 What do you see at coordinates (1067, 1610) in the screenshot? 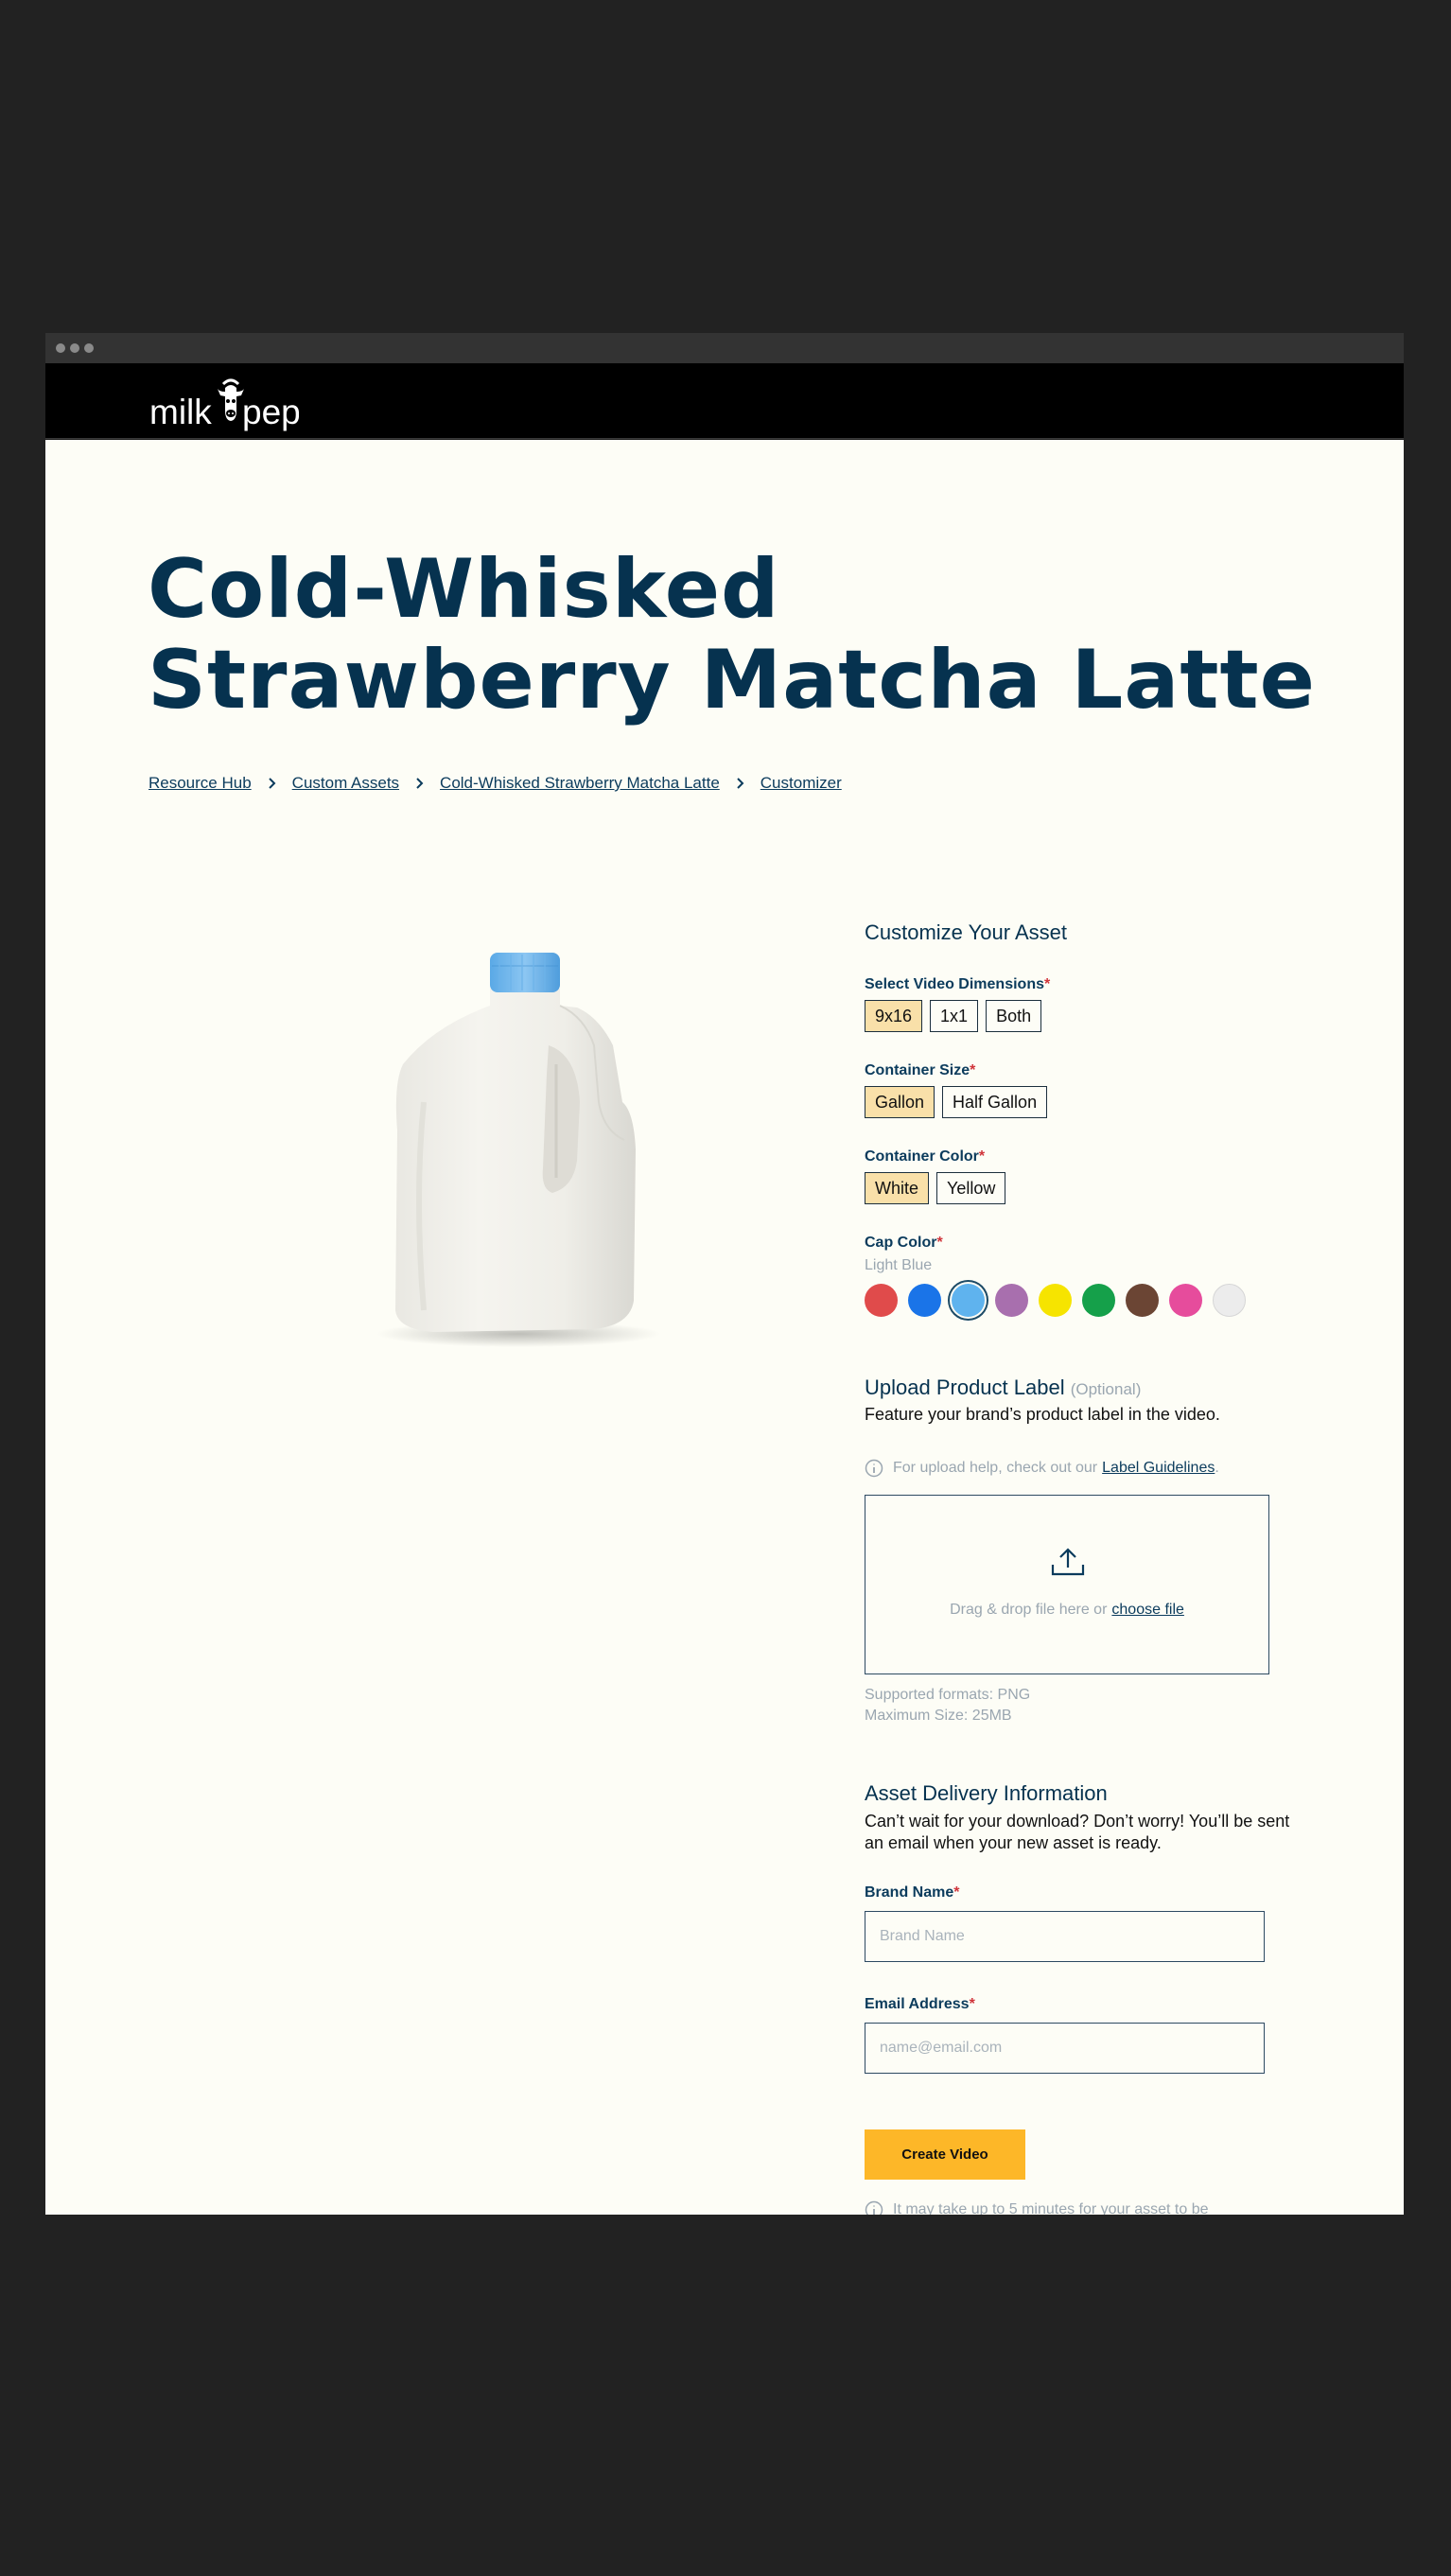
I see `dropzone-text: Drag & drop file here or choose file` at bounding box center [1067, 1610].